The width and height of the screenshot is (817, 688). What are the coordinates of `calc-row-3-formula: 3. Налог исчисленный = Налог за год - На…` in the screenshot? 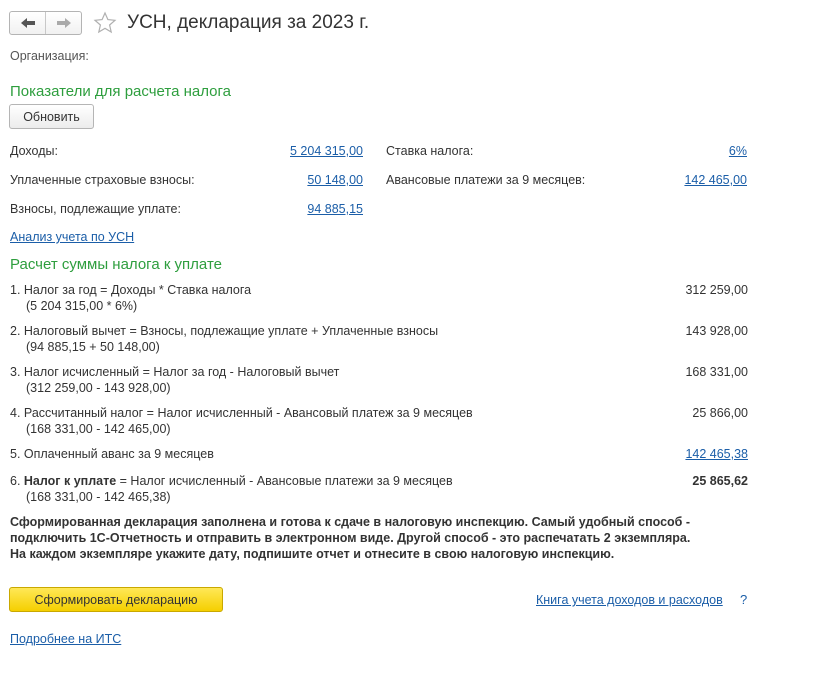 It's located at (175, 372).